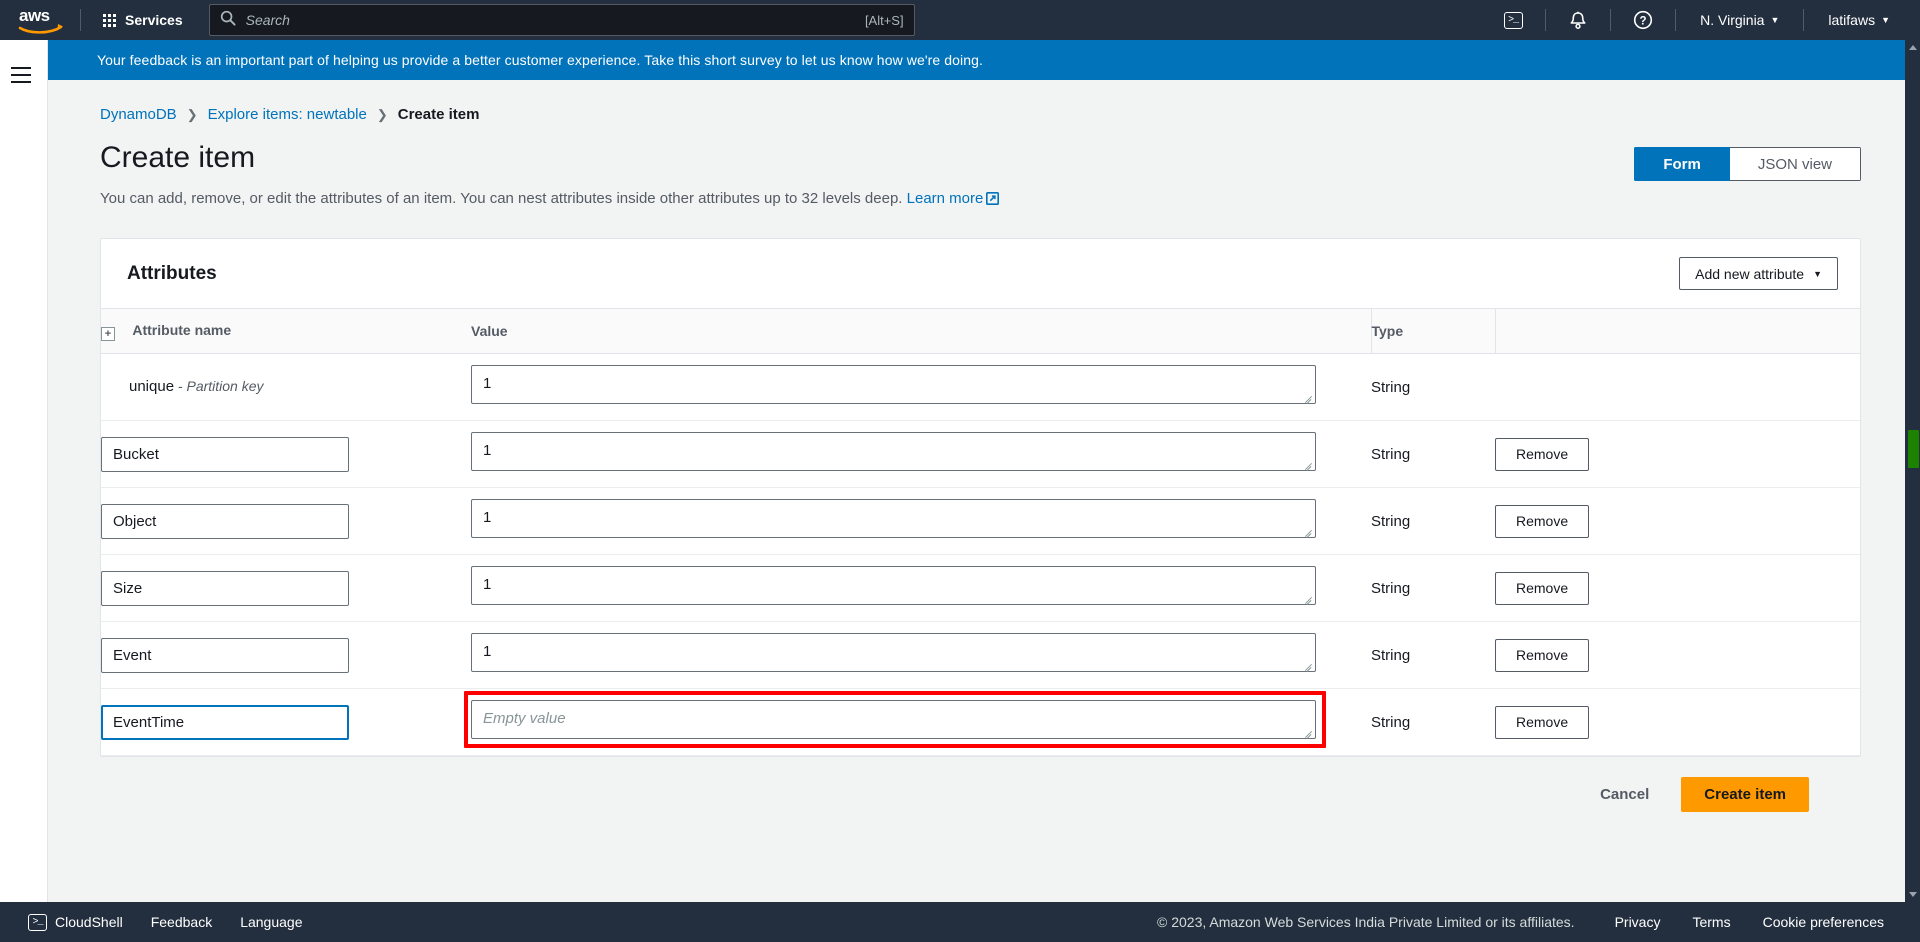 The image size is (1920, 942). I want to click on attribute-name-text: unique, so click(152, 386).